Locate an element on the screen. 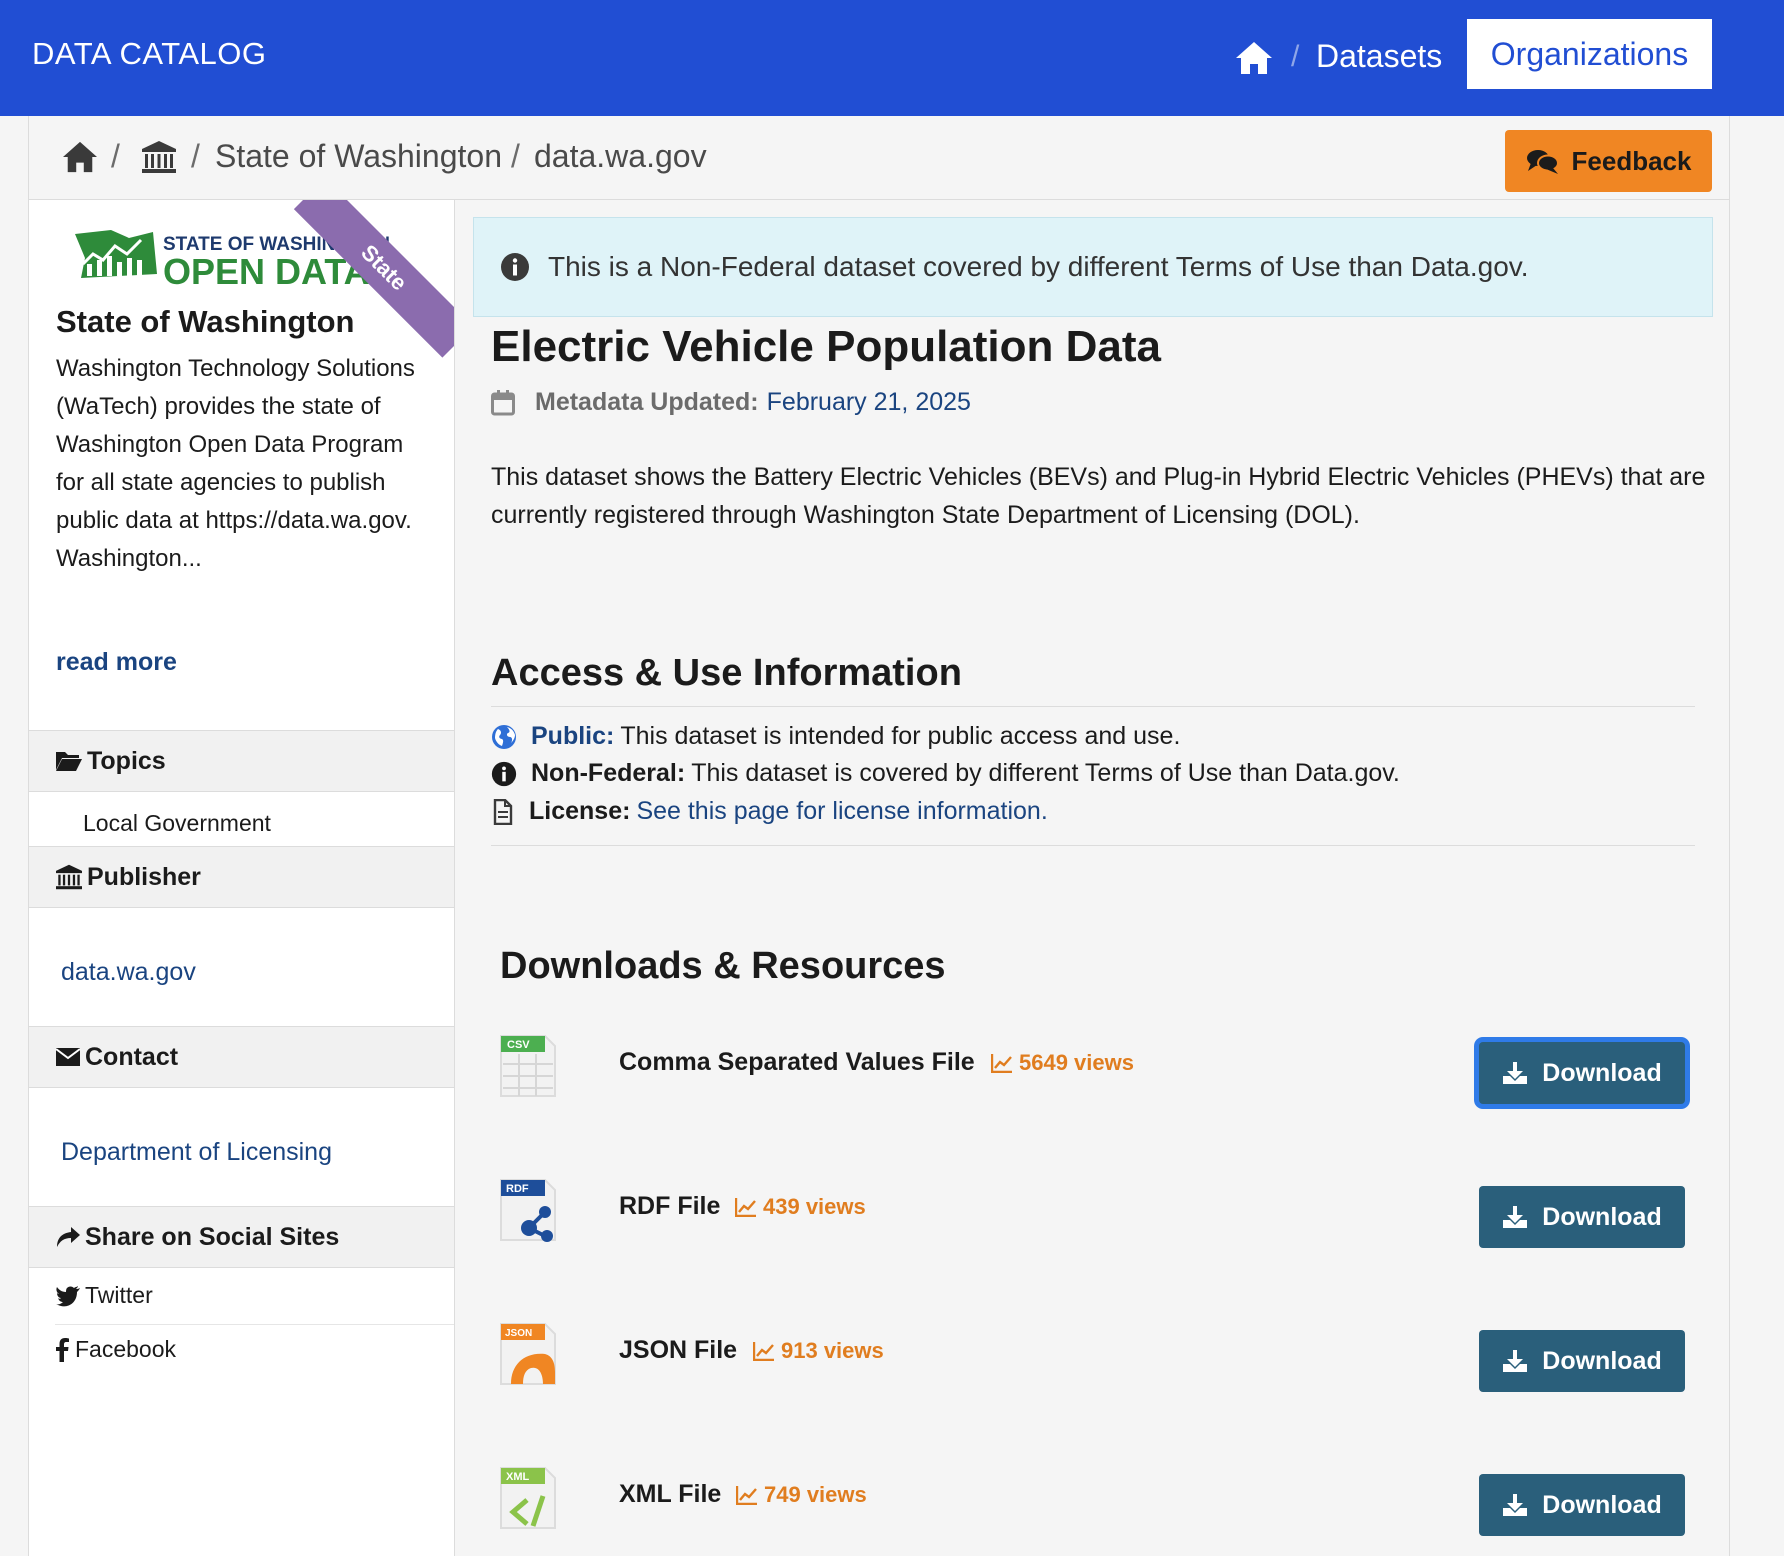 This screenshot has height=1556, width=1784. document-icon is located at coordinates (503, 811).